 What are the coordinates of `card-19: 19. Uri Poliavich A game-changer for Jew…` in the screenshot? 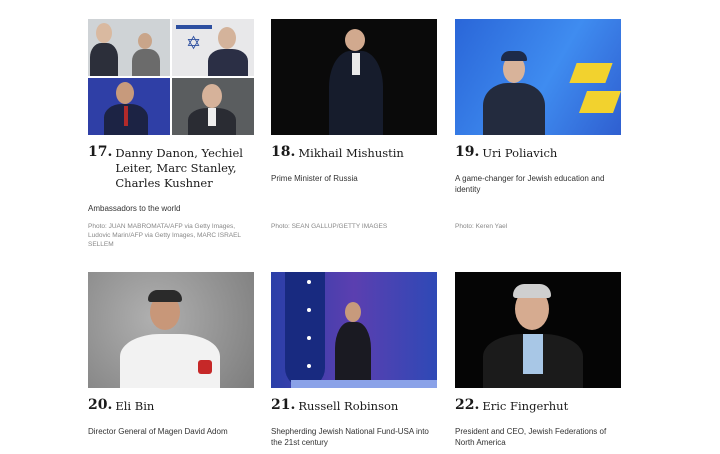 It's located at (538, 124).